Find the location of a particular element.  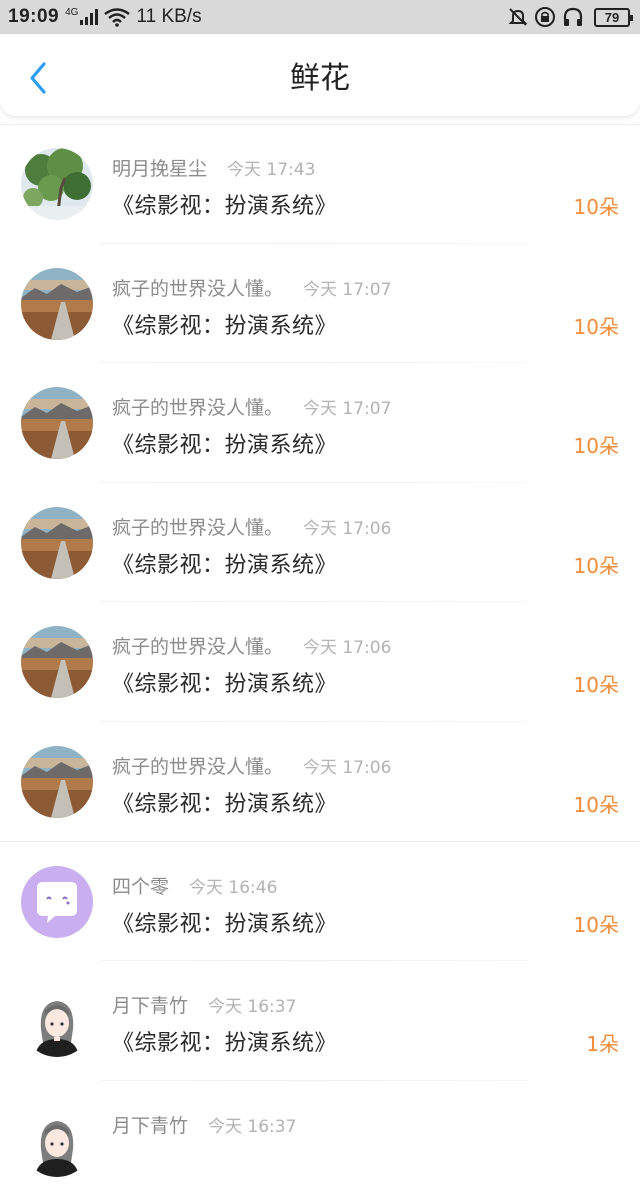

timestamp: 今天 16:46 is located at coordinates (233, 887).